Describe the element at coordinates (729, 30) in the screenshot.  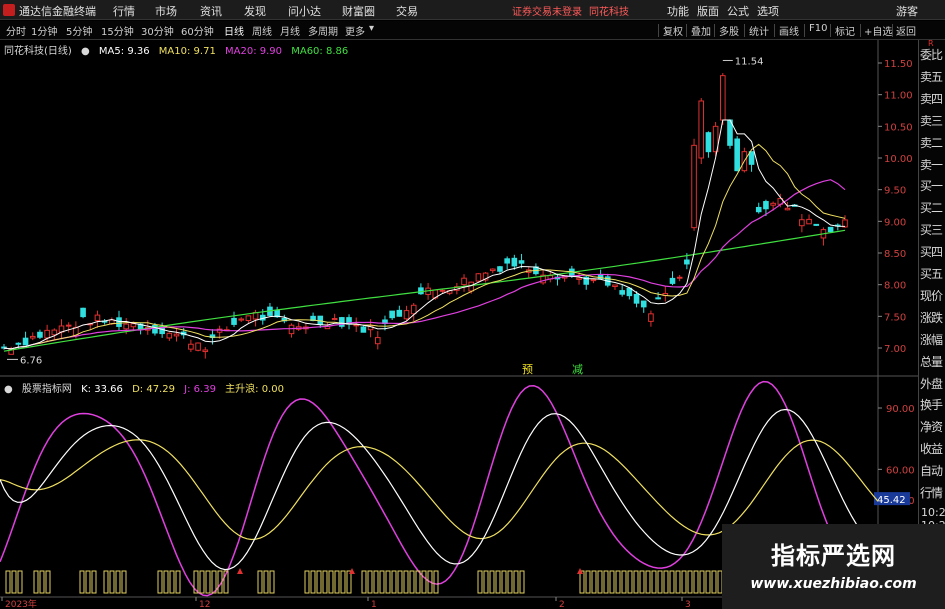
I see `btn-multi-stock: 多股` at that location.